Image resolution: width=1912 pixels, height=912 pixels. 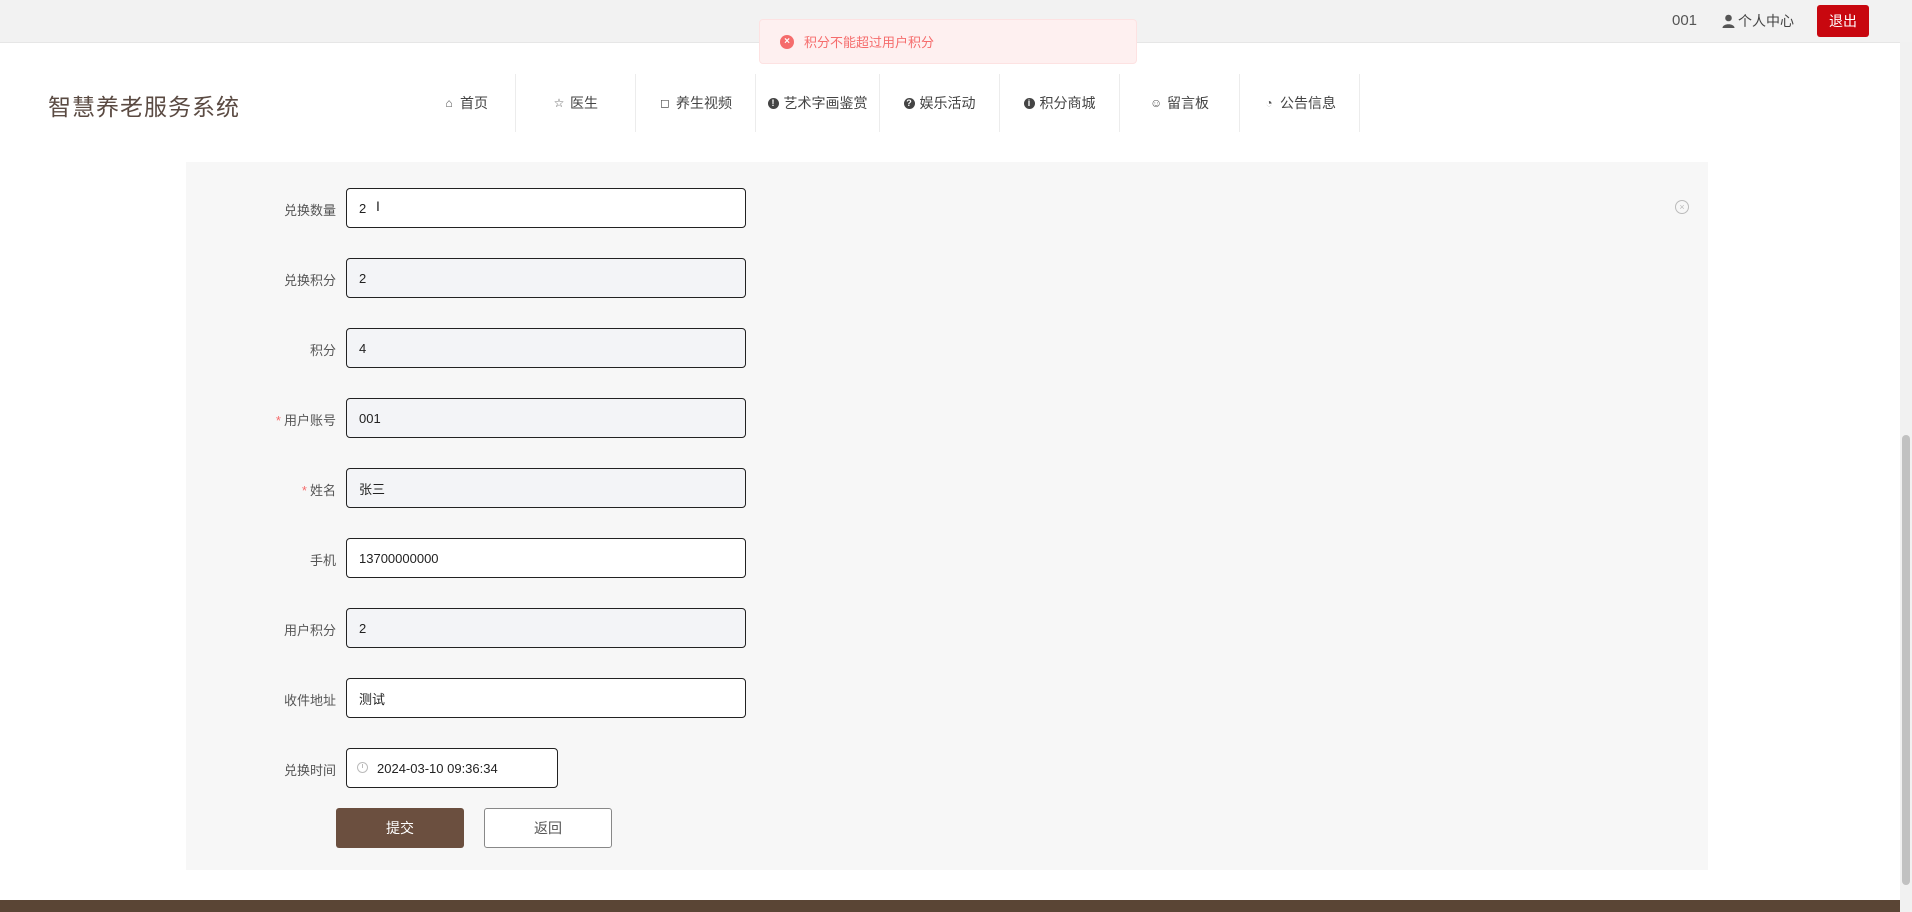 What do you see at coordinates (546, 488) in the screenshot?
I see `name-input` at bounding box center [546, 488].